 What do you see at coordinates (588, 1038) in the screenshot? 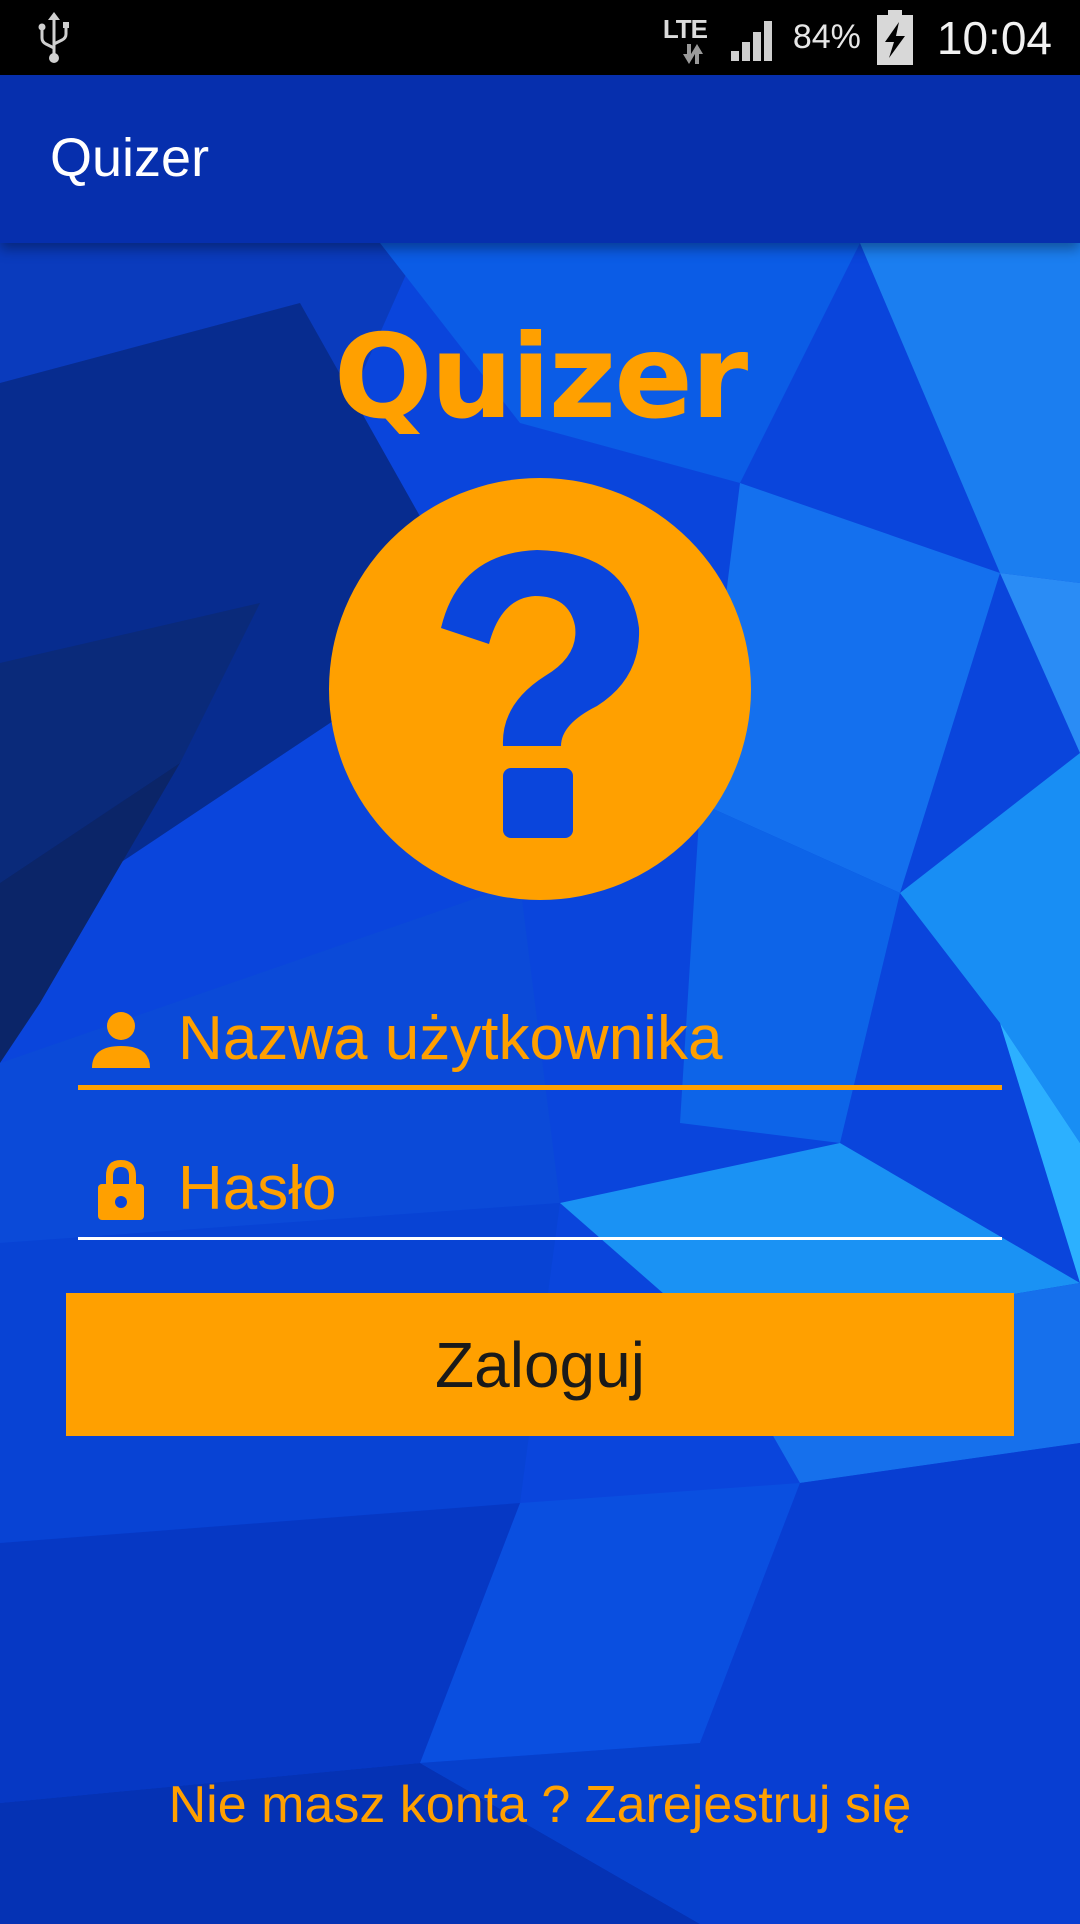
I see `username-input` at bounding box center [588, 1038].